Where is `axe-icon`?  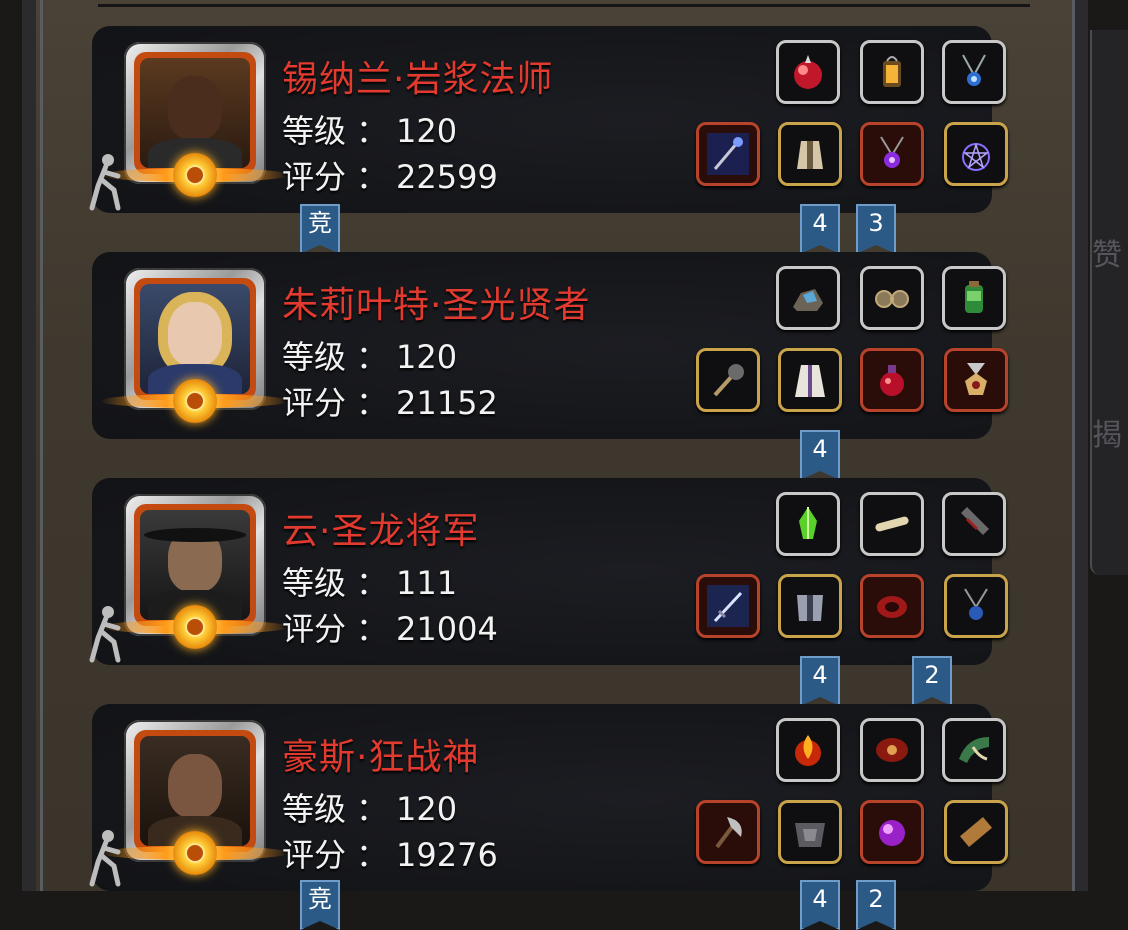 axe-icon is located at coordinates (728, 833).